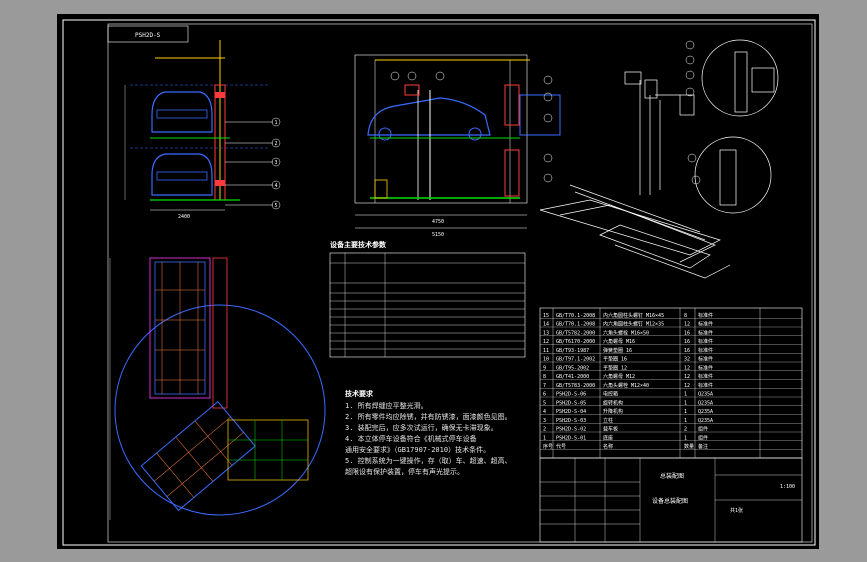 The width and height of the screenshot is (867, 562). What do you see at coordinates (575, 386) in the screenshot?
I see `bom-cell-code: GB/T5783-2000` at bounding box center [575, 386].